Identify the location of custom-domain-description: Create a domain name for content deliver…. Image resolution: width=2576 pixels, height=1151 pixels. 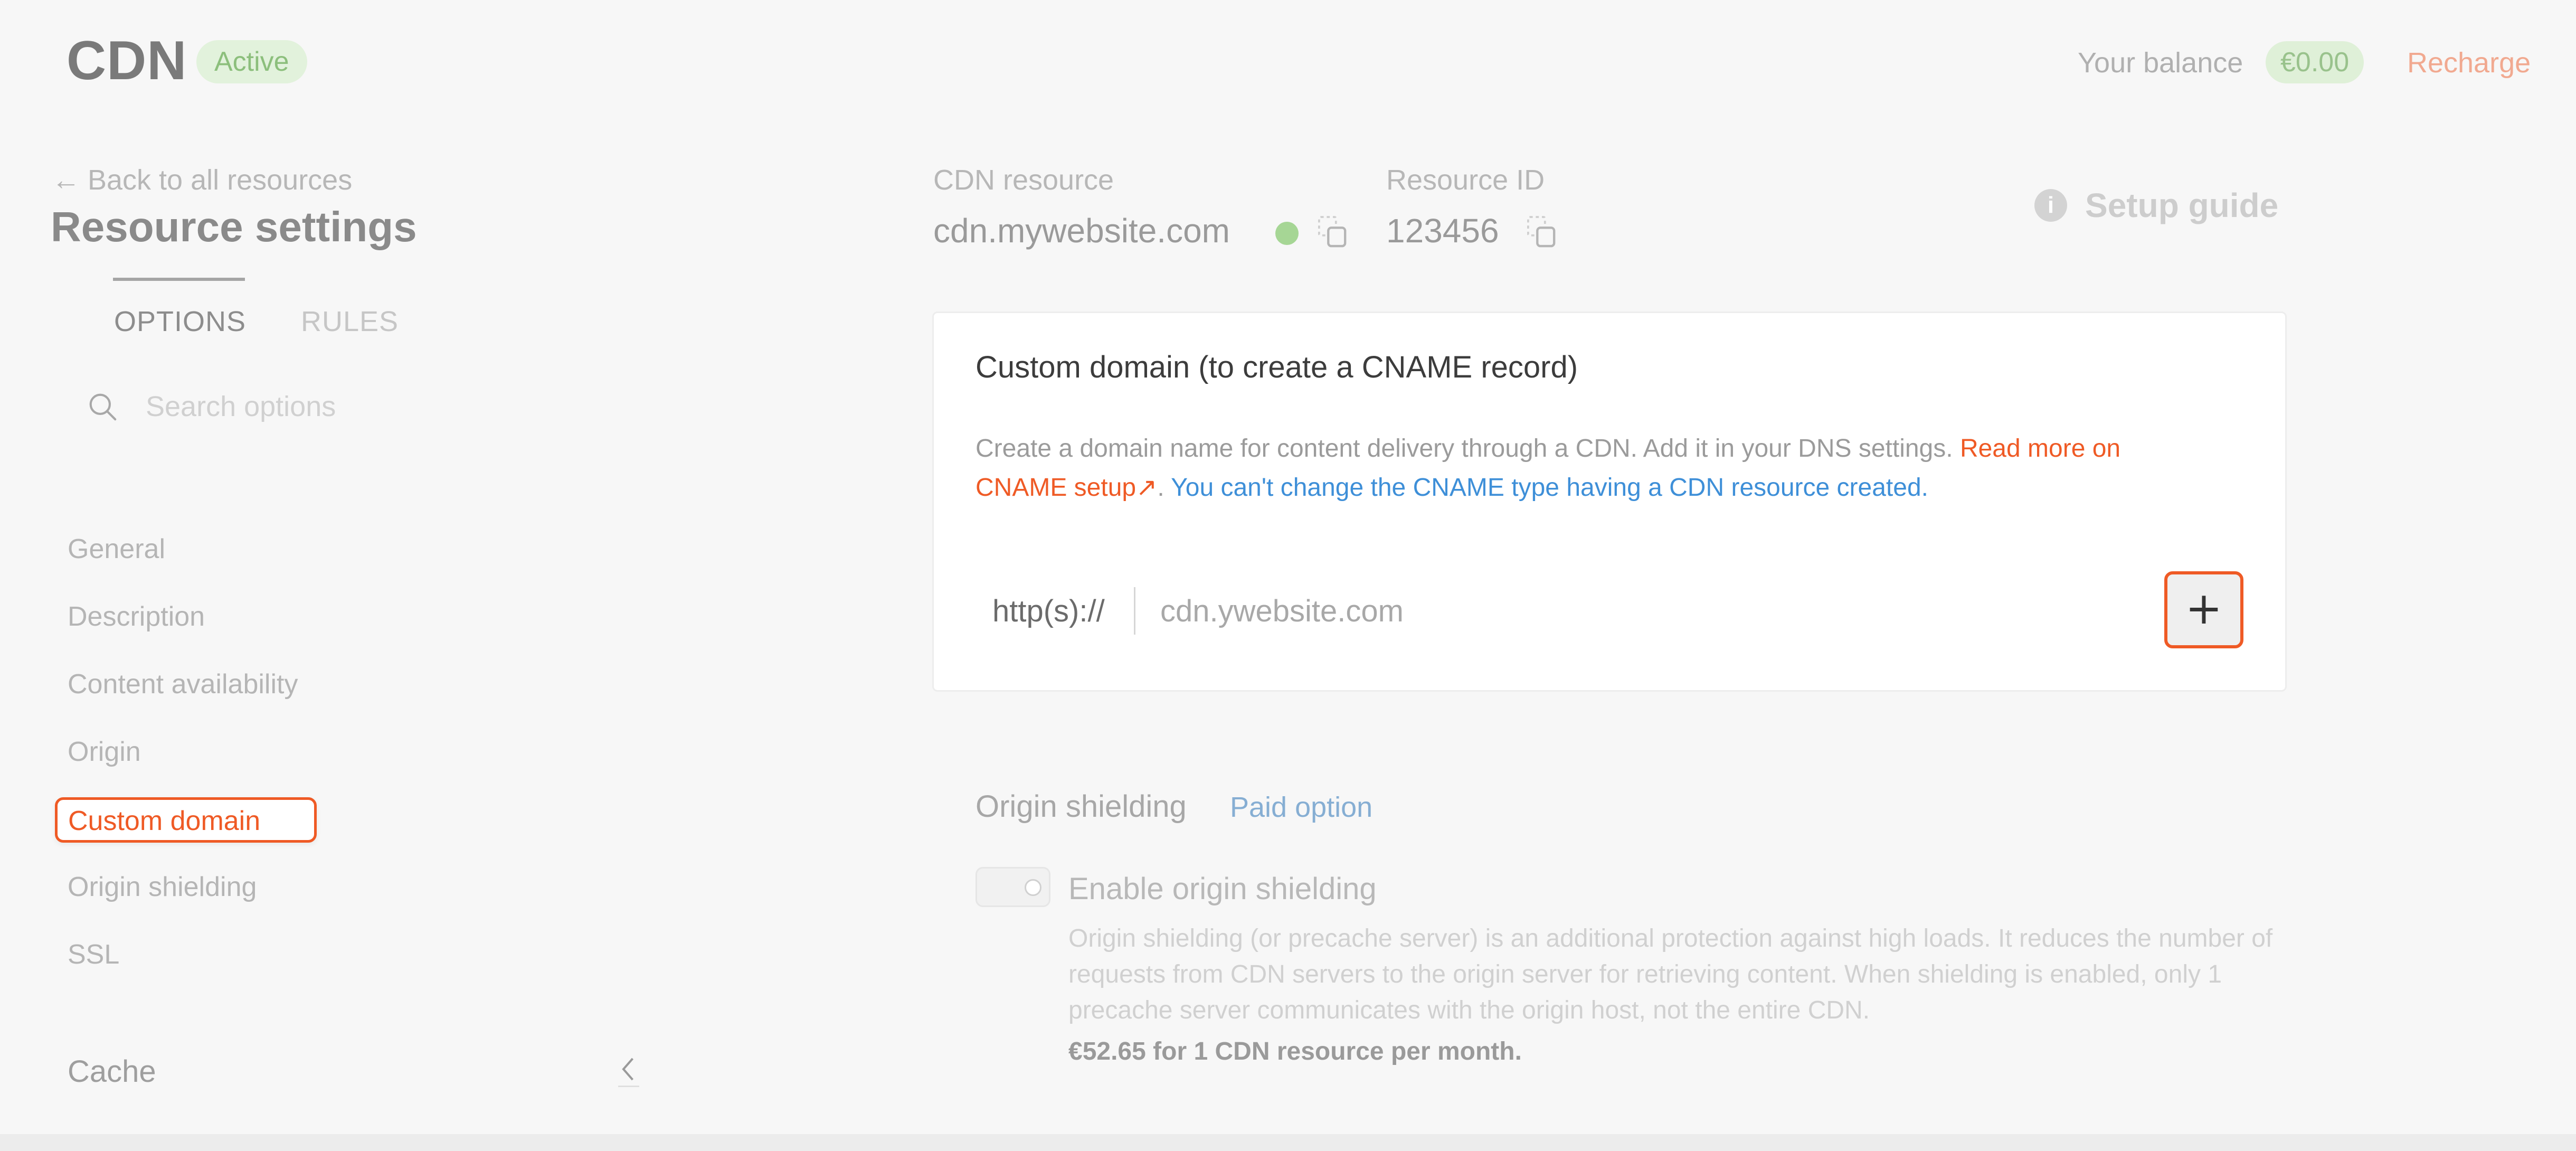
(1548, 448).